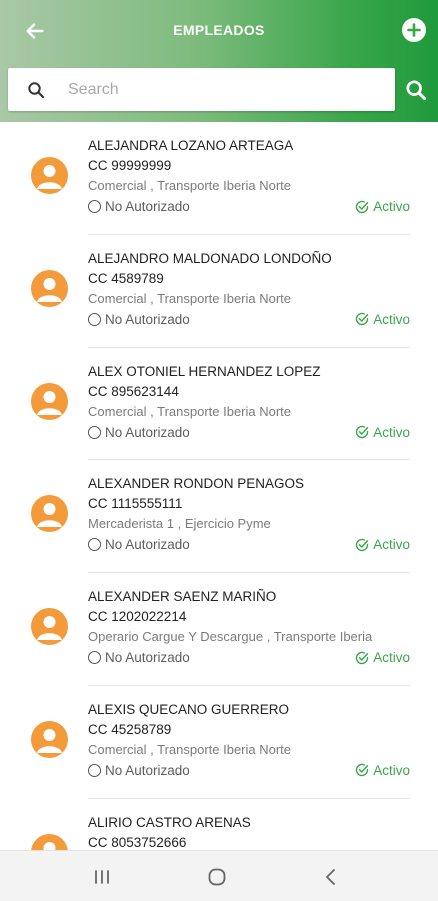 The image size is (438, 901). What do you see at coordinates (204, 371) in the screenshot?
I see `employee-name: ALEX OTONIEL HERNANDEZ LOPEZ` at bounding box center [204, 371].